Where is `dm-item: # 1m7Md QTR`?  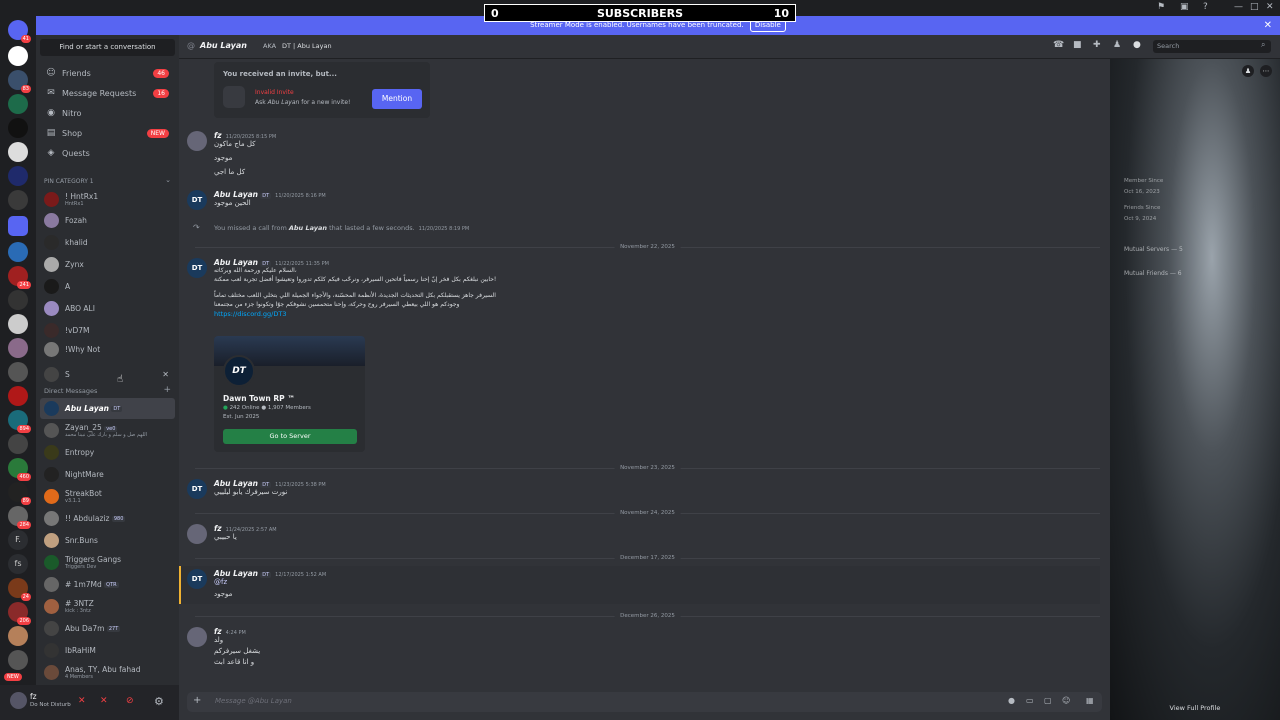
dm-item: # 1m7Md QTR is located at coordinates (107, 584).